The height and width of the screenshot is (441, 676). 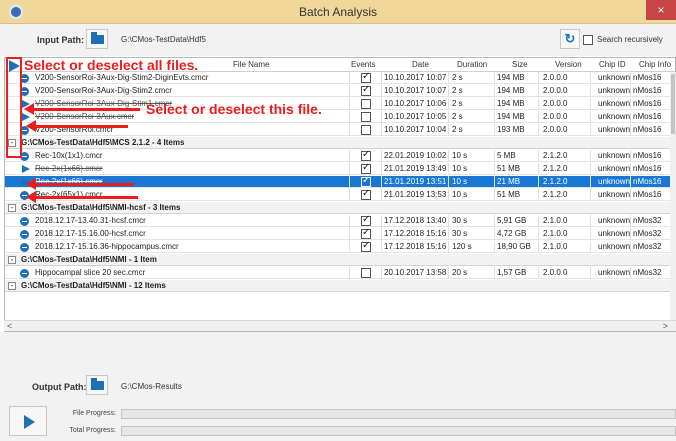 I want to click on run-button, so click(x=28, y=421).